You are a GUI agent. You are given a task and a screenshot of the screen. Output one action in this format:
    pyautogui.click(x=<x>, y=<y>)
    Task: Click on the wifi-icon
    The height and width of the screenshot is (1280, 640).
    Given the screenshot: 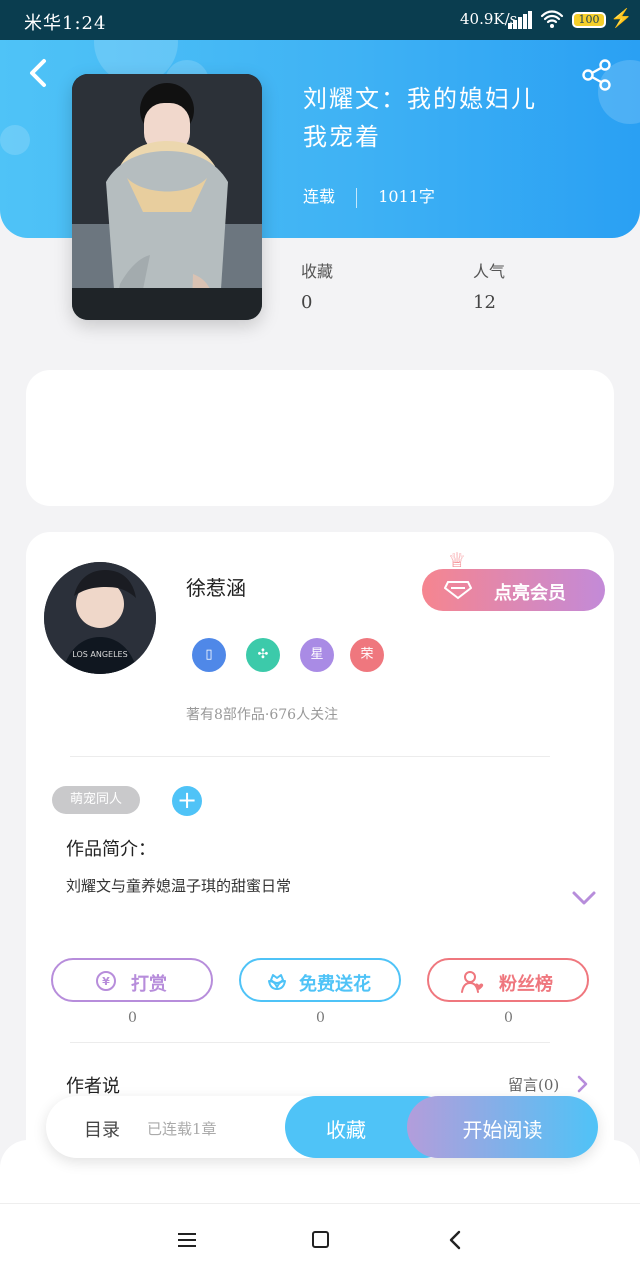 What is the action you would take?
    pyautogui.click(x=552, y=19)
    